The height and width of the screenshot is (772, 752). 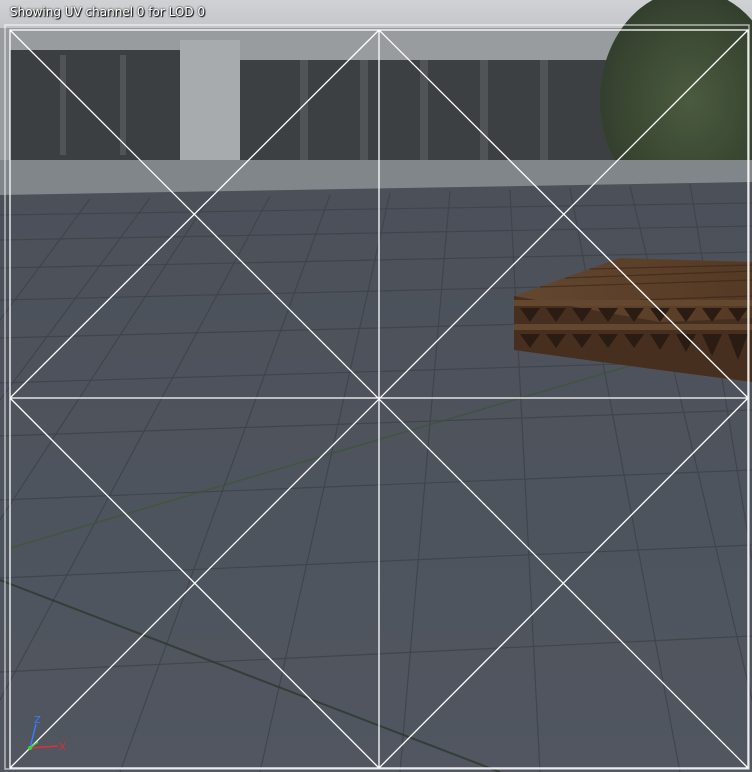 I want to click on axis-gizmo-icon: Z X, so click(x=47, y=734).